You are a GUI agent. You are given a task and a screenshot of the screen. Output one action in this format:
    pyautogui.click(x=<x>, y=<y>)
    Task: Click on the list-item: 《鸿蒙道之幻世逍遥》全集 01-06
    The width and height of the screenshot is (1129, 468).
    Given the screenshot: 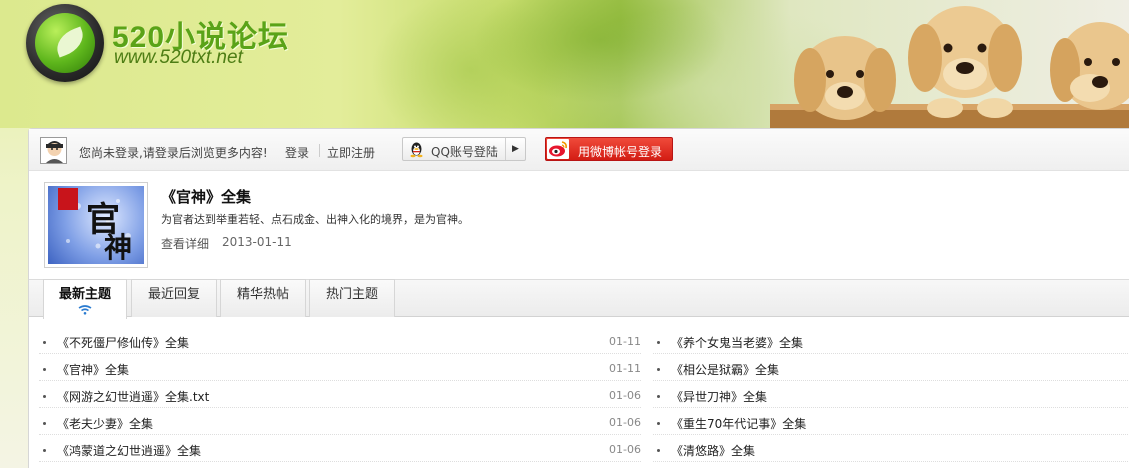 What is the action you would take?
    pyautogui.click(x=340, y=448)
    